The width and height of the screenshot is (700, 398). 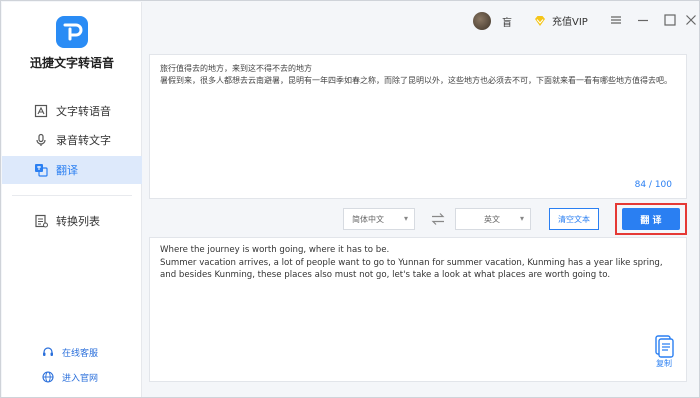 What do you see at coordinates (83, 140) in the screenshot?
I see `sidebar-item-label: 录音转文字` at bounding box center [83, 140].